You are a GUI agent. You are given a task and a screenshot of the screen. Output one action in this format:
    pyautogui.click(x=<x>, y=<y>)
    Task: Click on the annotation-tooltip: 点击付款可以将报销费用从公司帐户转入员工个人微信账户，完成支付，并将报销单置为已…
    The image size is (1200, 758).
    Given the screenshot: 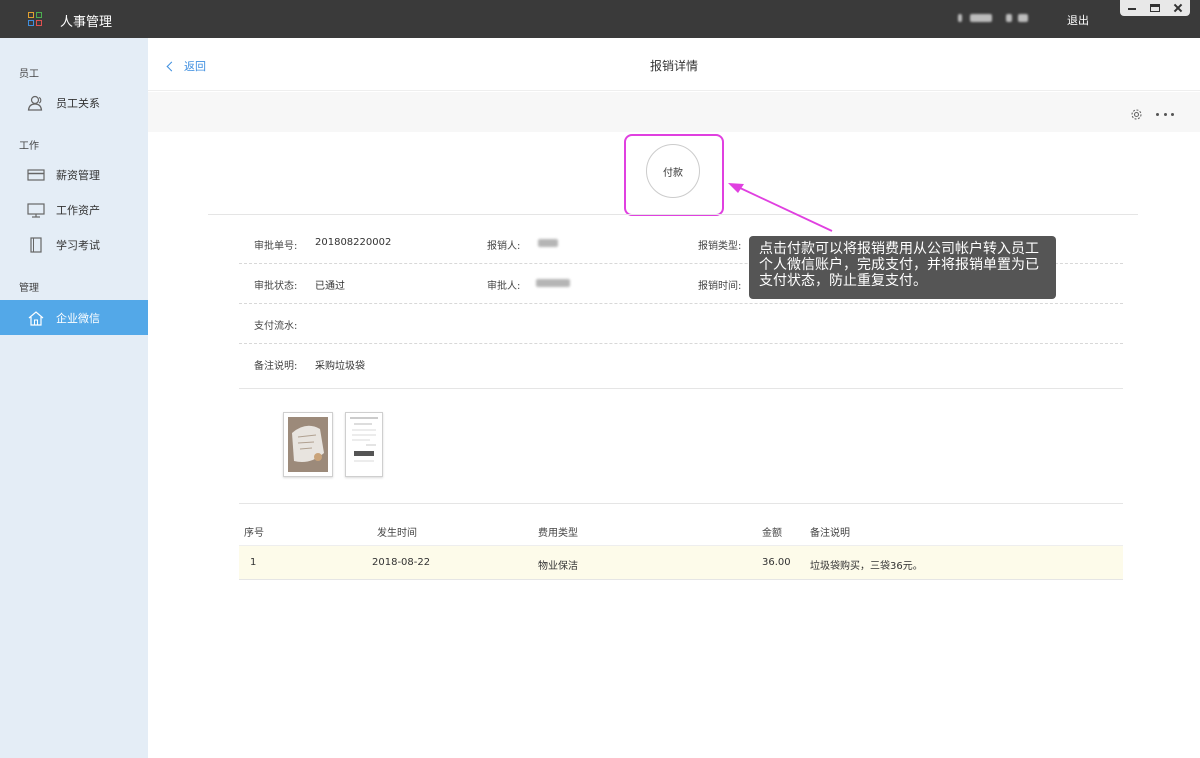 What is the action you would take?
    pyautogui.click(x=902, y=267)
    